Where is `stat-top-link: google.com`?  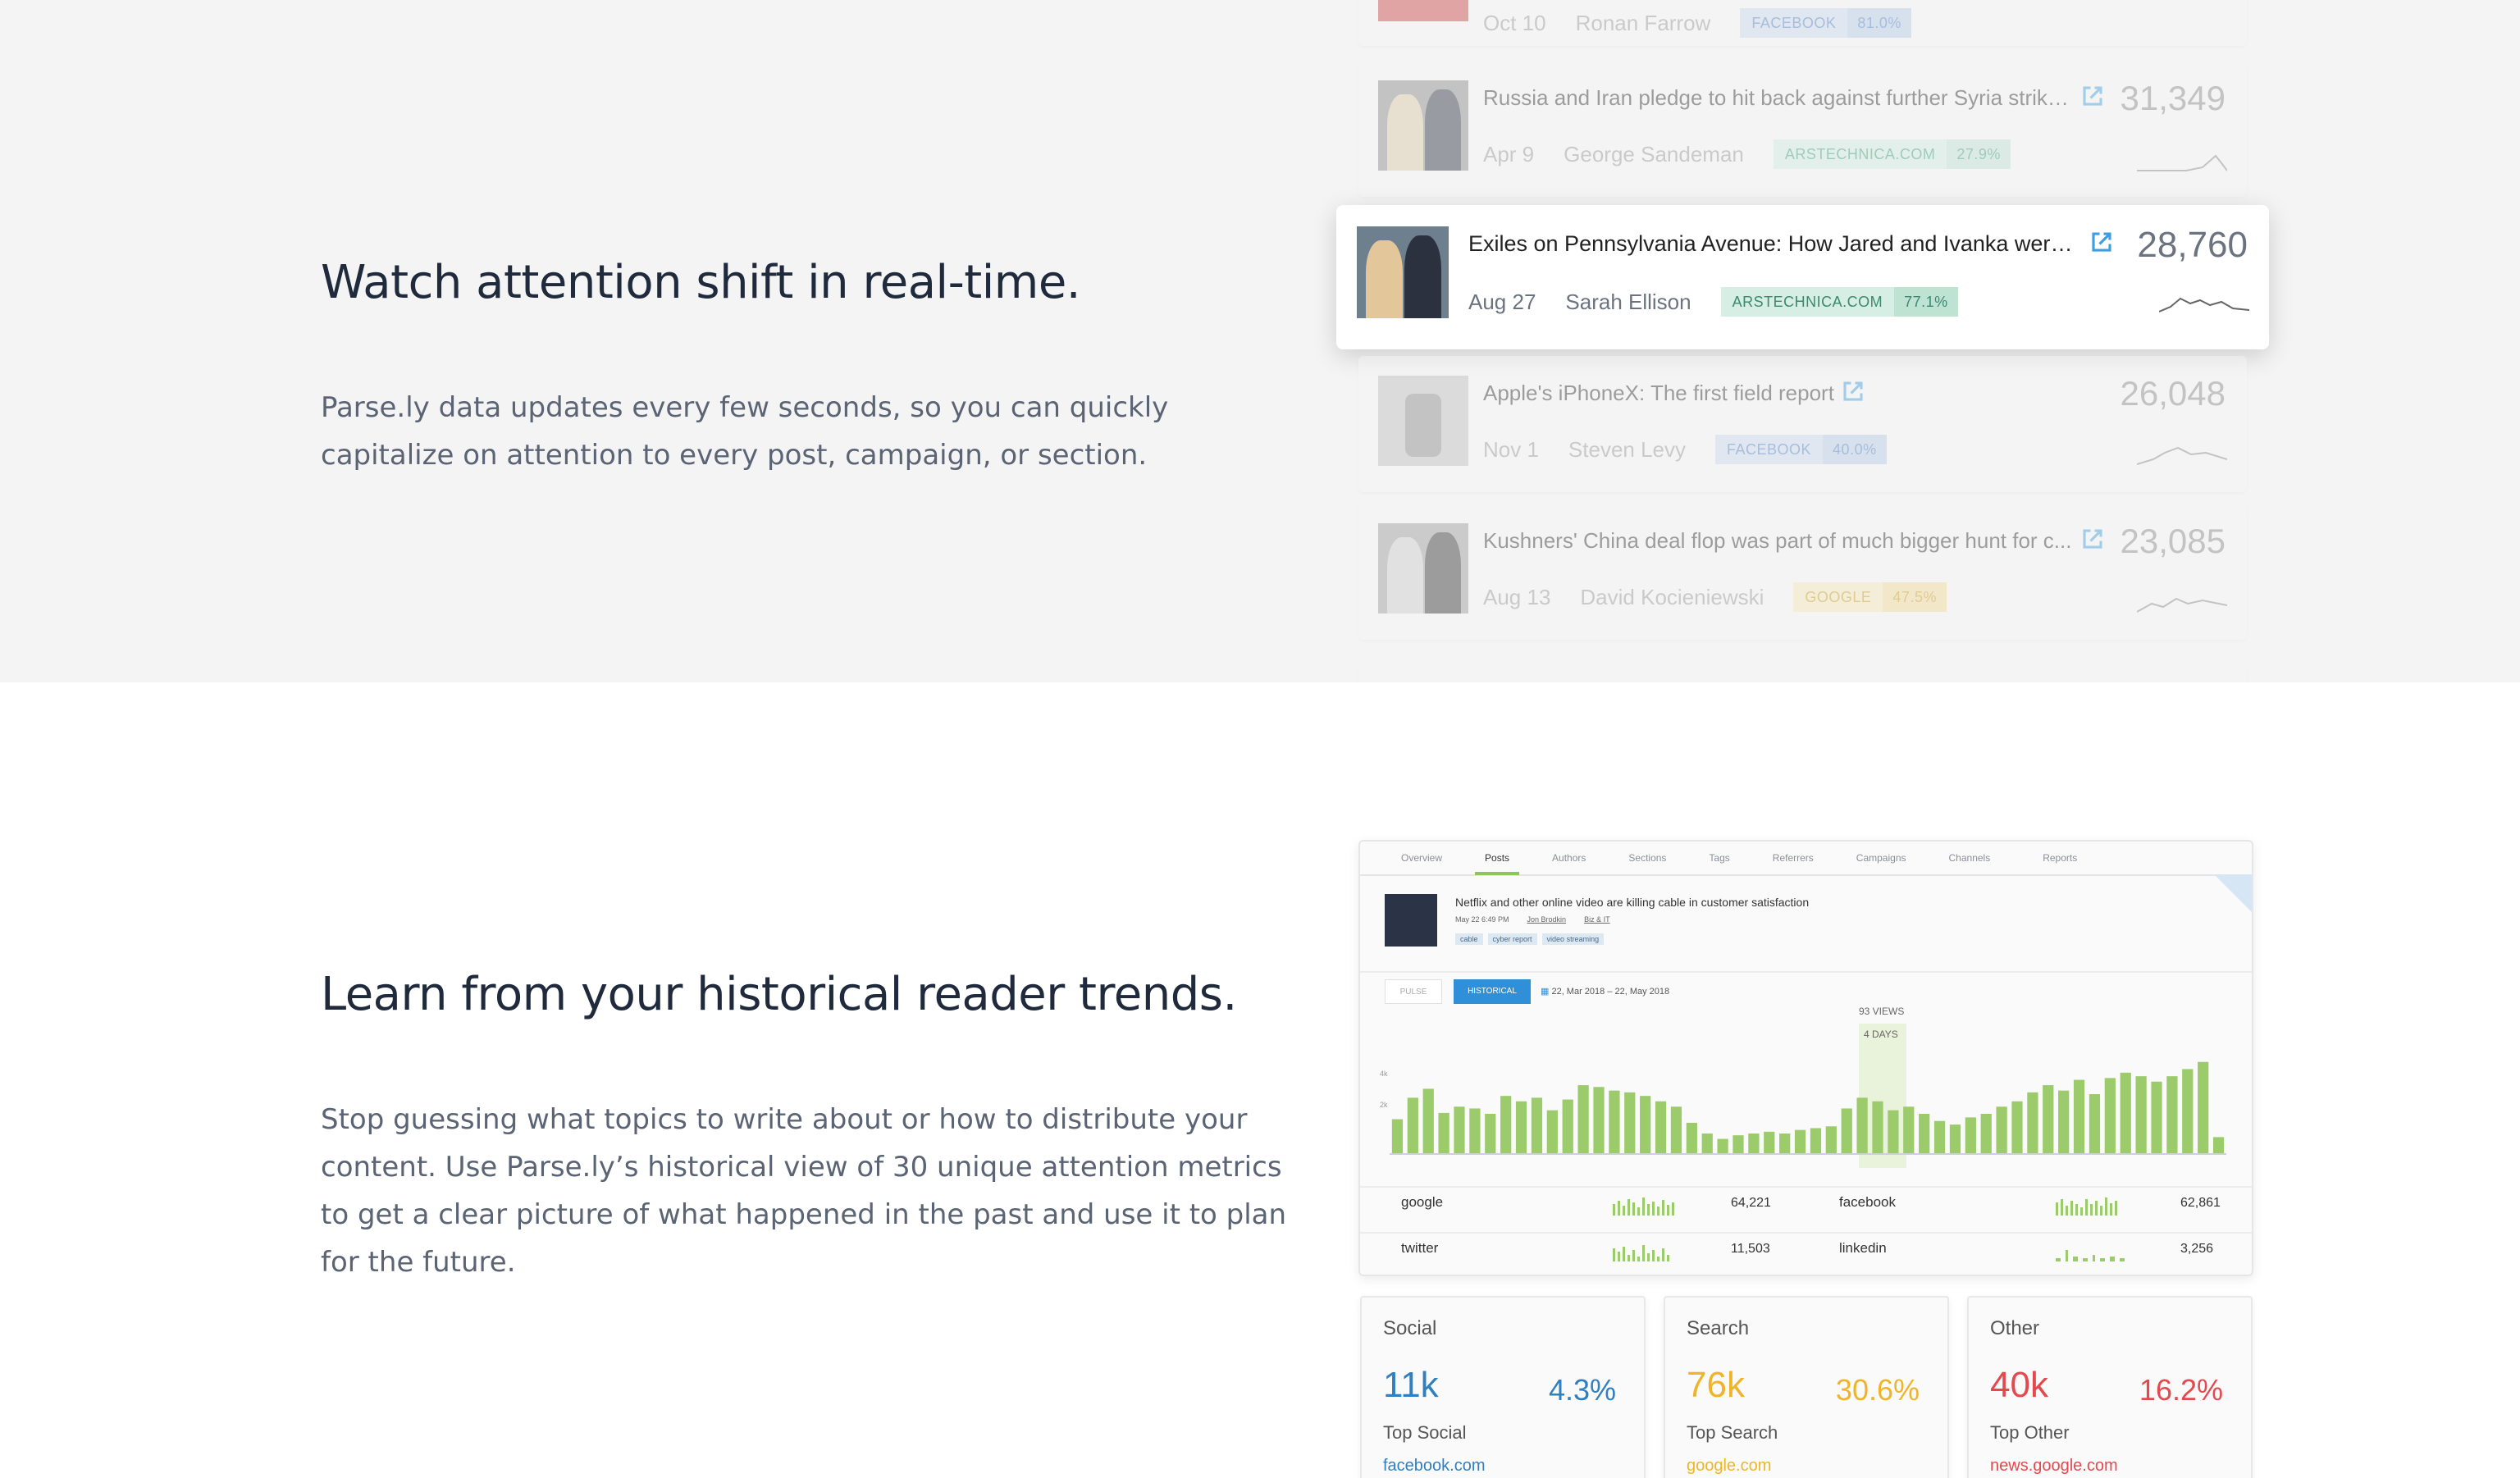 stat-top-link: google.com is located at coordinates (1729, 1467).